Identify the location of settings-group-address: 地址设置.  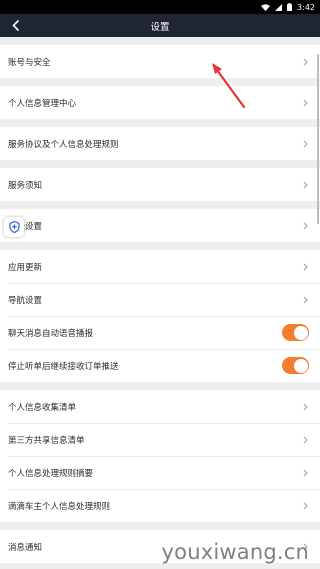
(160, 225).